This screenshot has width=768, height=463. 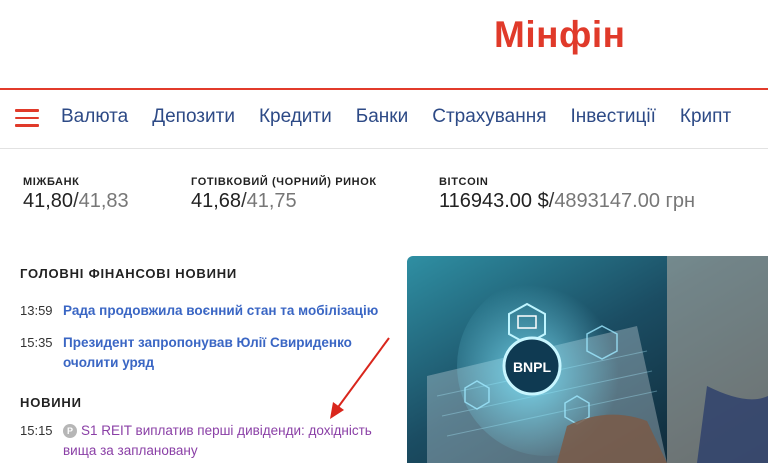 What do you see at coordinates (76, 194) in the screenshot?
I see `rate-interbank: МІЖБАНК 41,80/41,83` at bounding box center [76, 194].